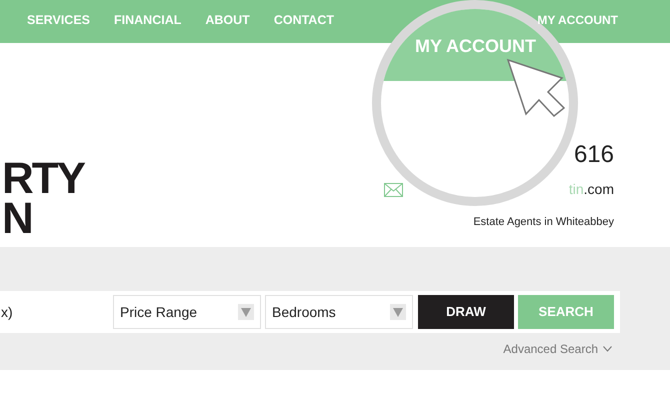  What do you see at coordinates (227, 20) in the screenshot?
I see `nav-link: ABOUT` at bounding box center [227, 20].